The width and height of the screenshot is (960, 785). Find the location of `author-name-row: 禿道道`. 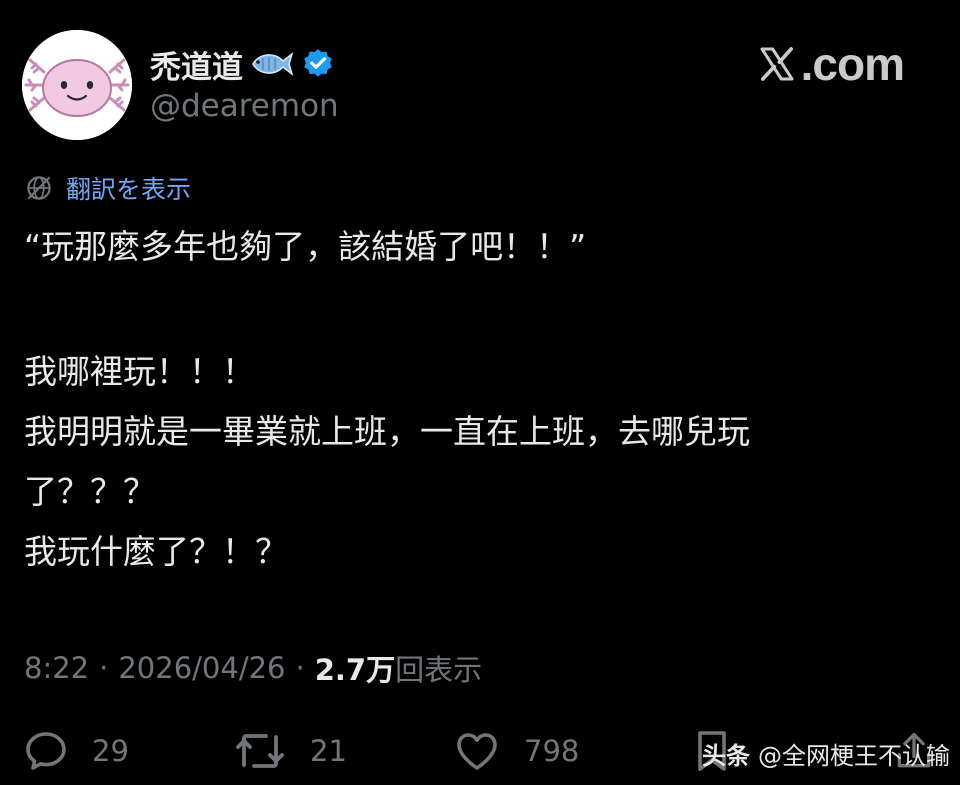

author-name-row: 禿道道 is located at coordinates (242, 64).